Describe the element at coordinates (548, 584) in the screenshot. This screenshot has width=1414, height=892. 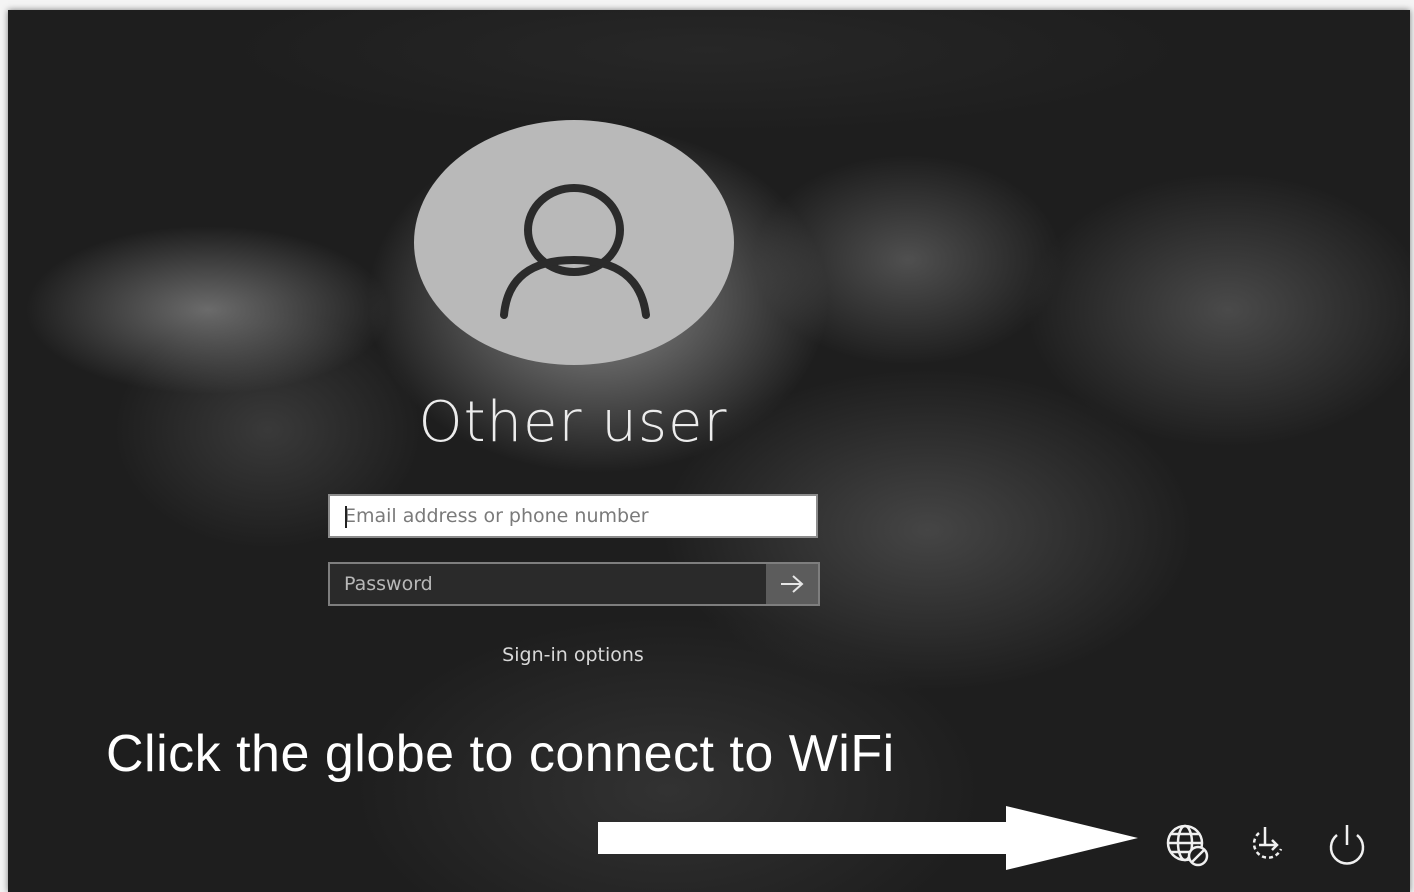
I see `password-input` at that location.